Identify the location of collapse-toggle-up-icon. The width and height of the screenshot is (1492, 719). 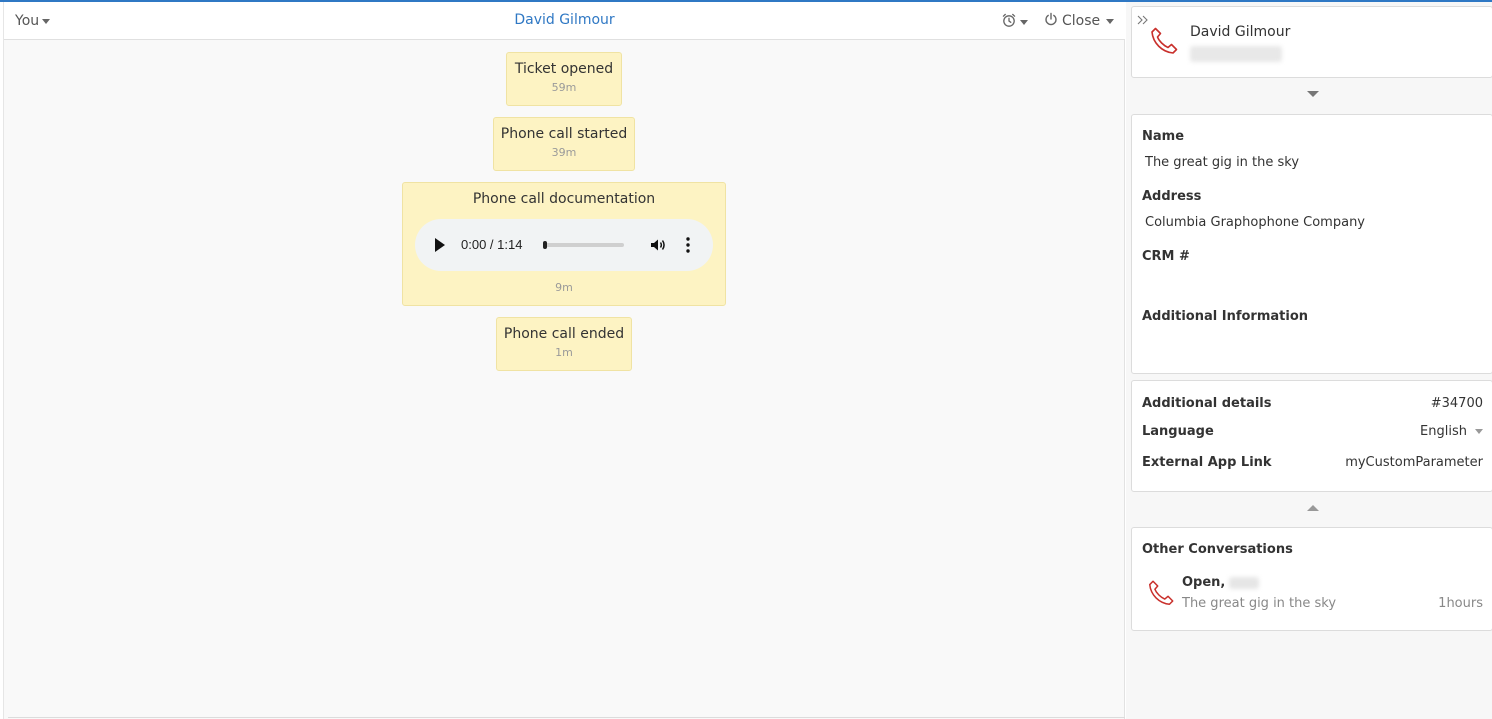
(1313, 508).